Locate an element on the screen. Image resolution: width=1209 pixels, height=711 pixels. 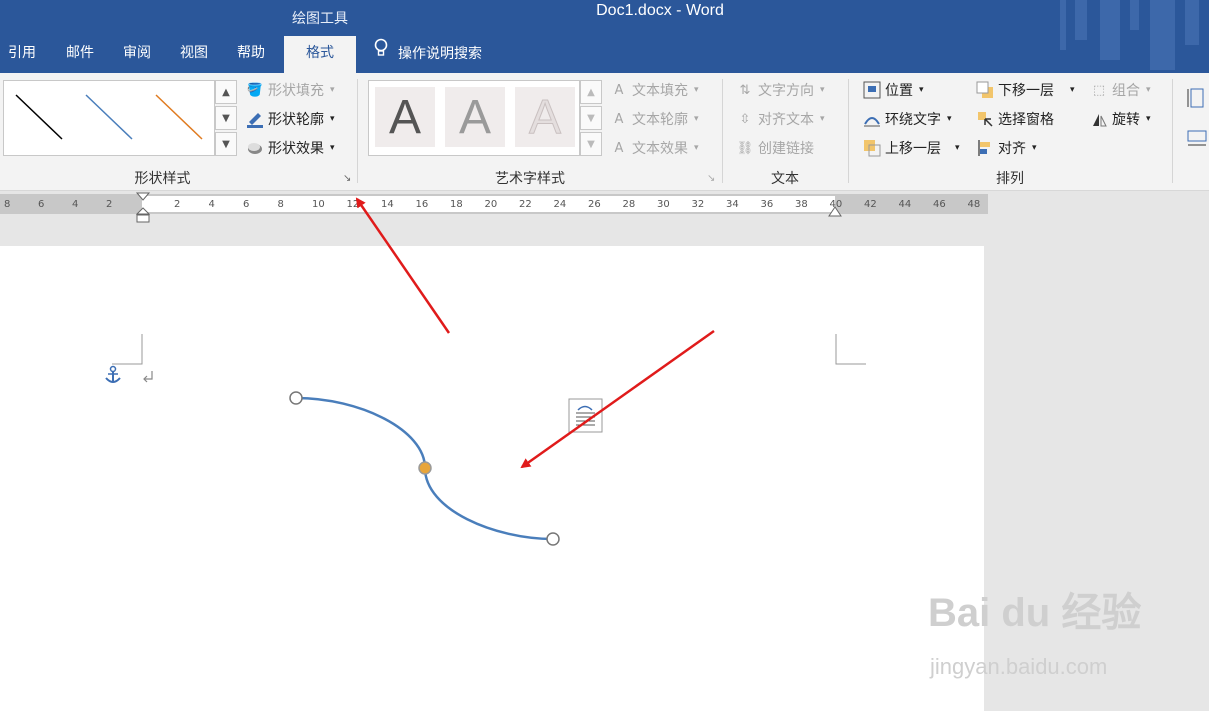
annotation-arrow-up is located at coordinates (403, 265).